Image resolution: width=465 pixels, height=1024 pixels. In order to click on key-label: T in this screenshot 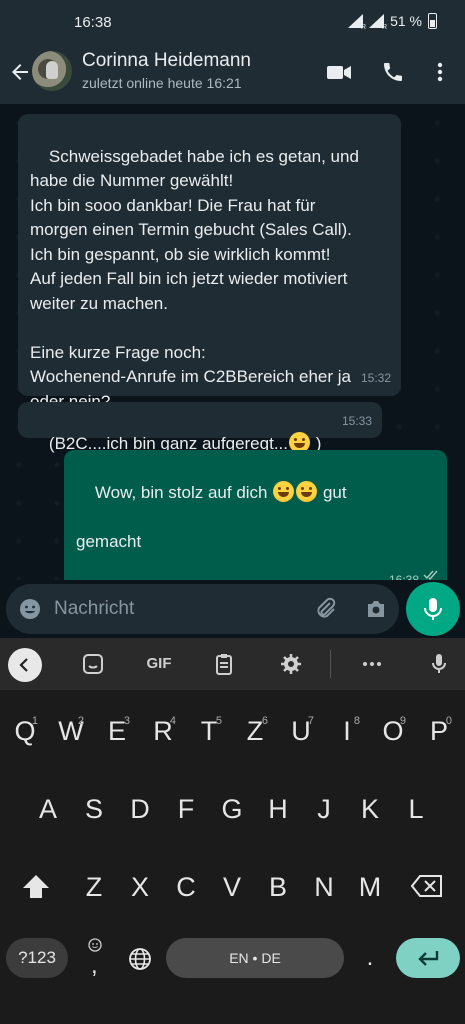, I will do `click(209, 731)`.